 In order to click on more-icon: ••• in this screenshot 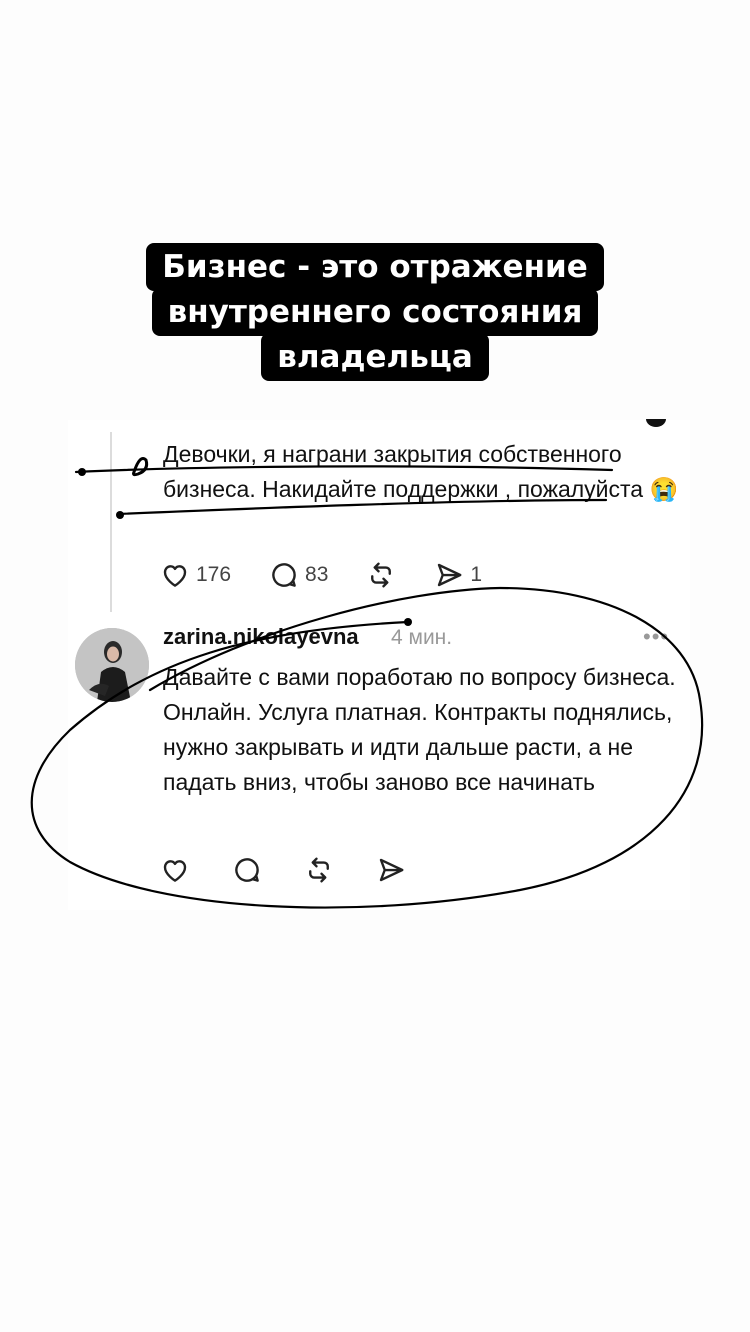, I will do `click(656, 637)`.